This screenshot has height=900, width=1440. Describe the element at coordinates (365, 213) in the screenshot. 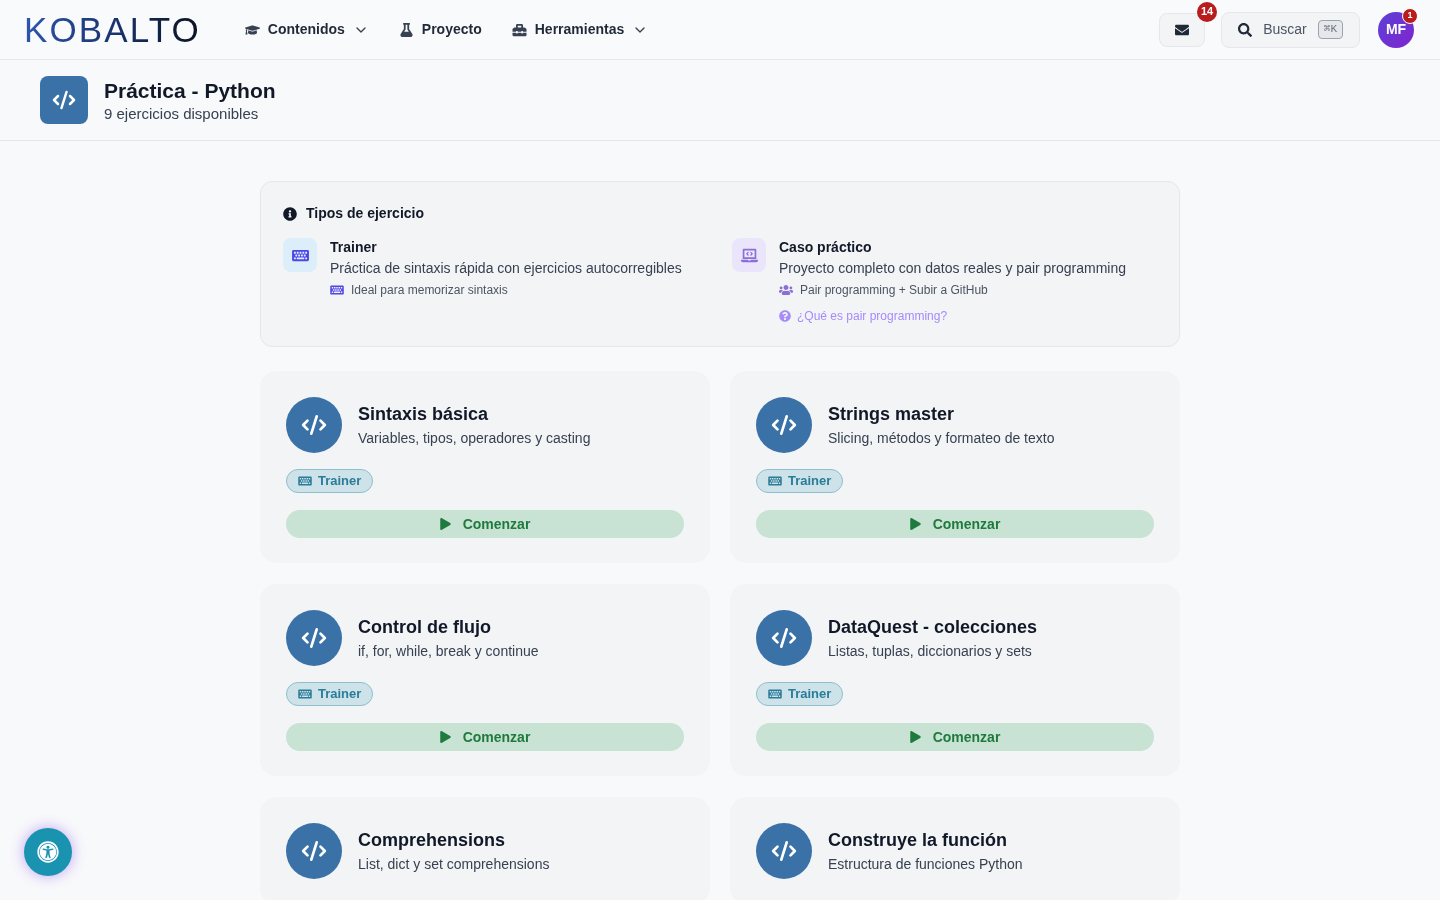

I see `info-title: Tipos de ejercicio` at that location.